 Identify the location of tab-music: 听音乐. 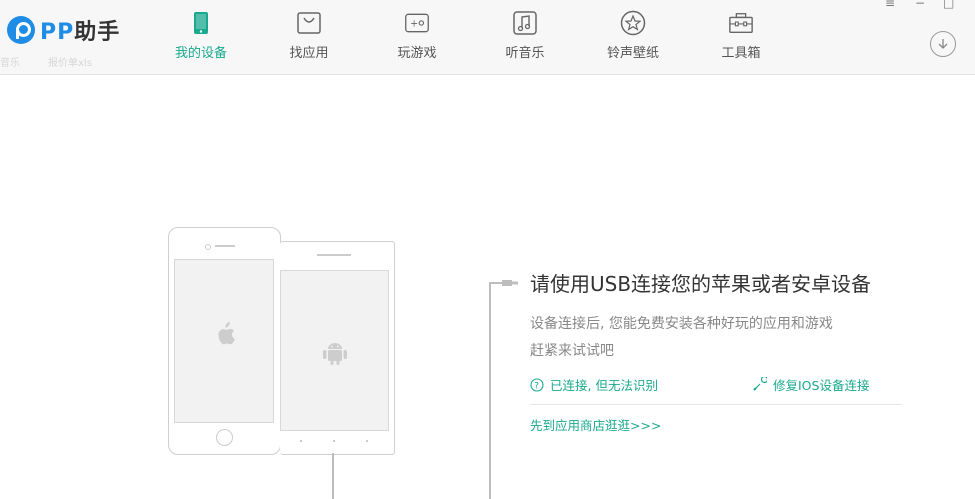
(525, 37).